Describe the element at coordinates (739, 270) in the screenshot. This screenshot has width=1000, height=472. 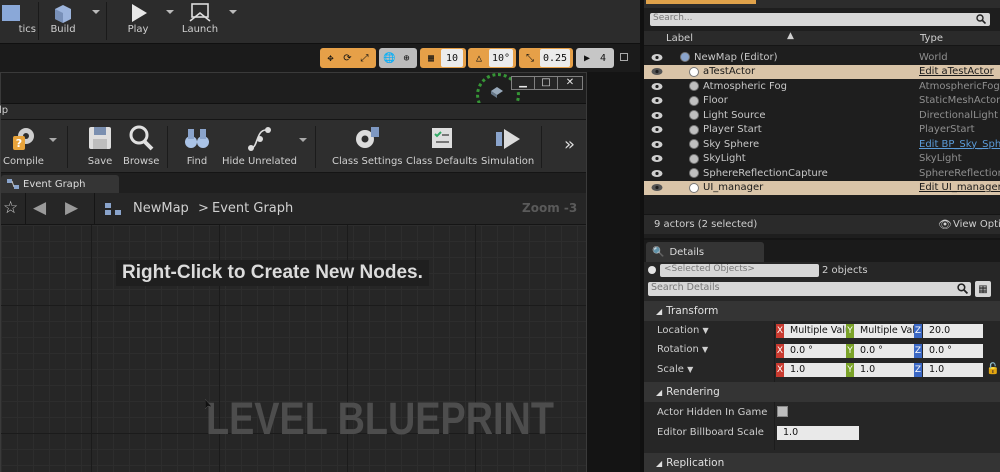
I see `selected-objects-field: <Selected Objects>` at that location.